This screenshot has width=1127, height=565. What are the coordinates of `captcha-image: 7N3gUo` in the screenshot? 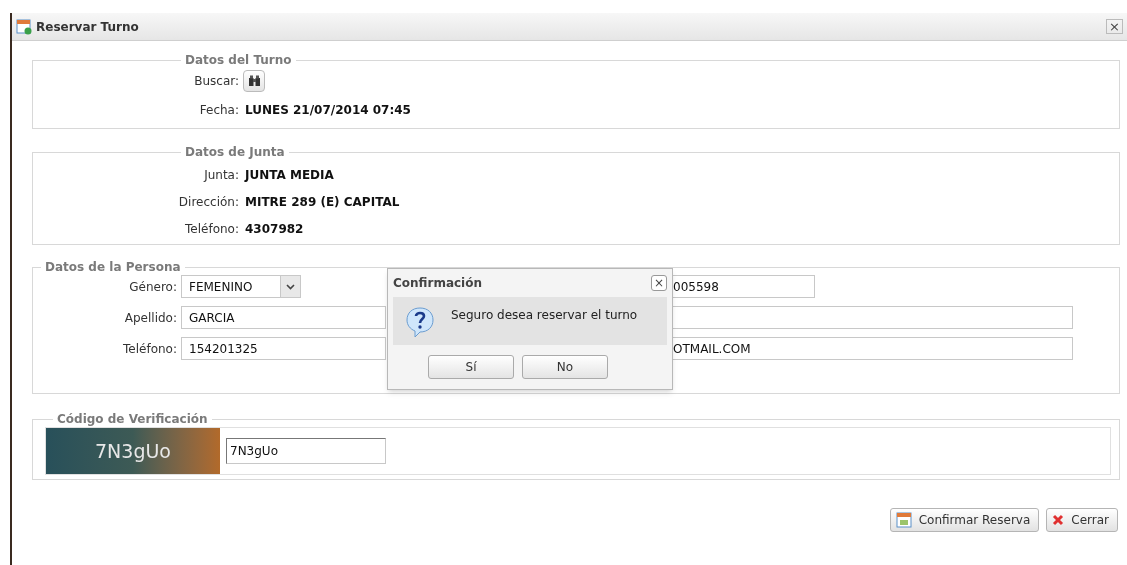 It's located at (133, 451).